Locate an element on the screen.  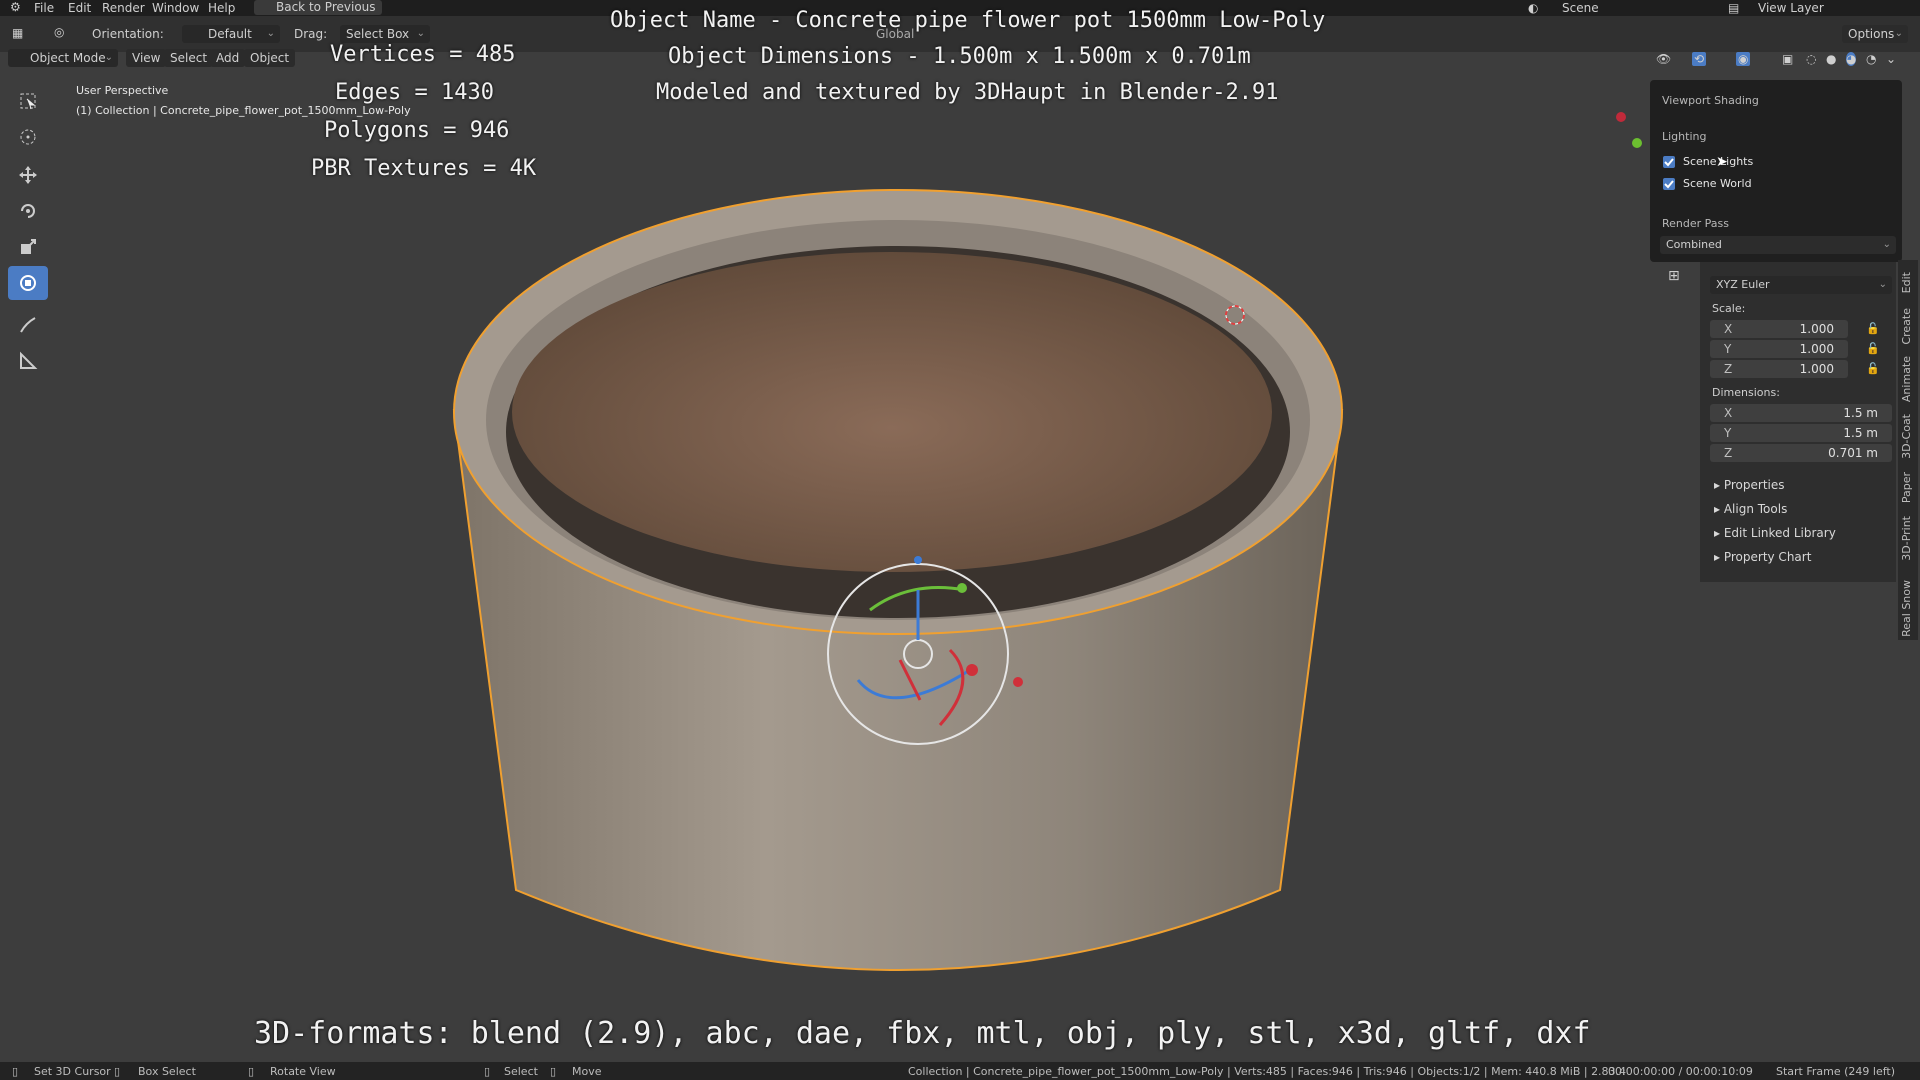
menu-render: Render is located at coordinates (123, 8).